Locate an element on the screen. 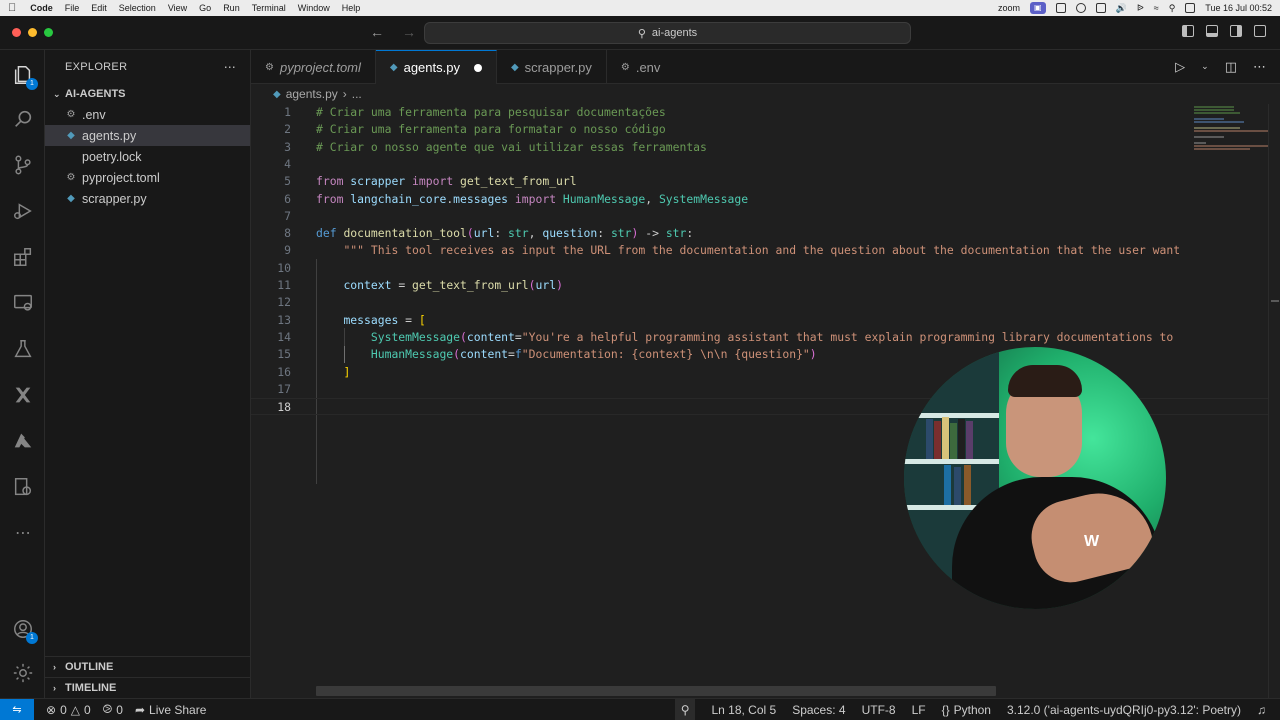 The height and width of the screenshot is (720, 1280). command-center-search: ⚲ ai-agents is located at coordinates (667, 33).